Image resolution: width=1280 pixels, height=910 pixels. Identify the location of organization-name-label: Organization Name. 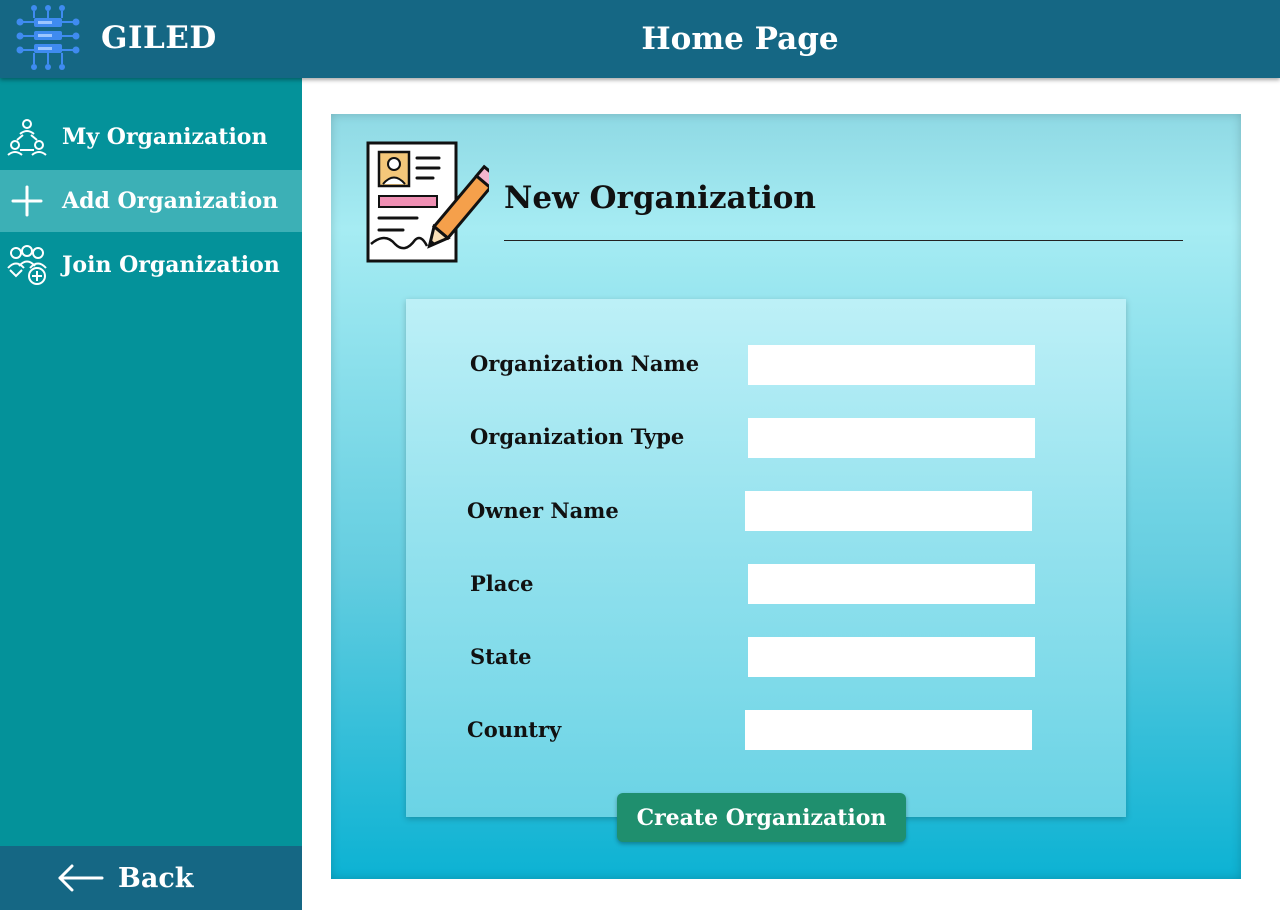
(585, 363).